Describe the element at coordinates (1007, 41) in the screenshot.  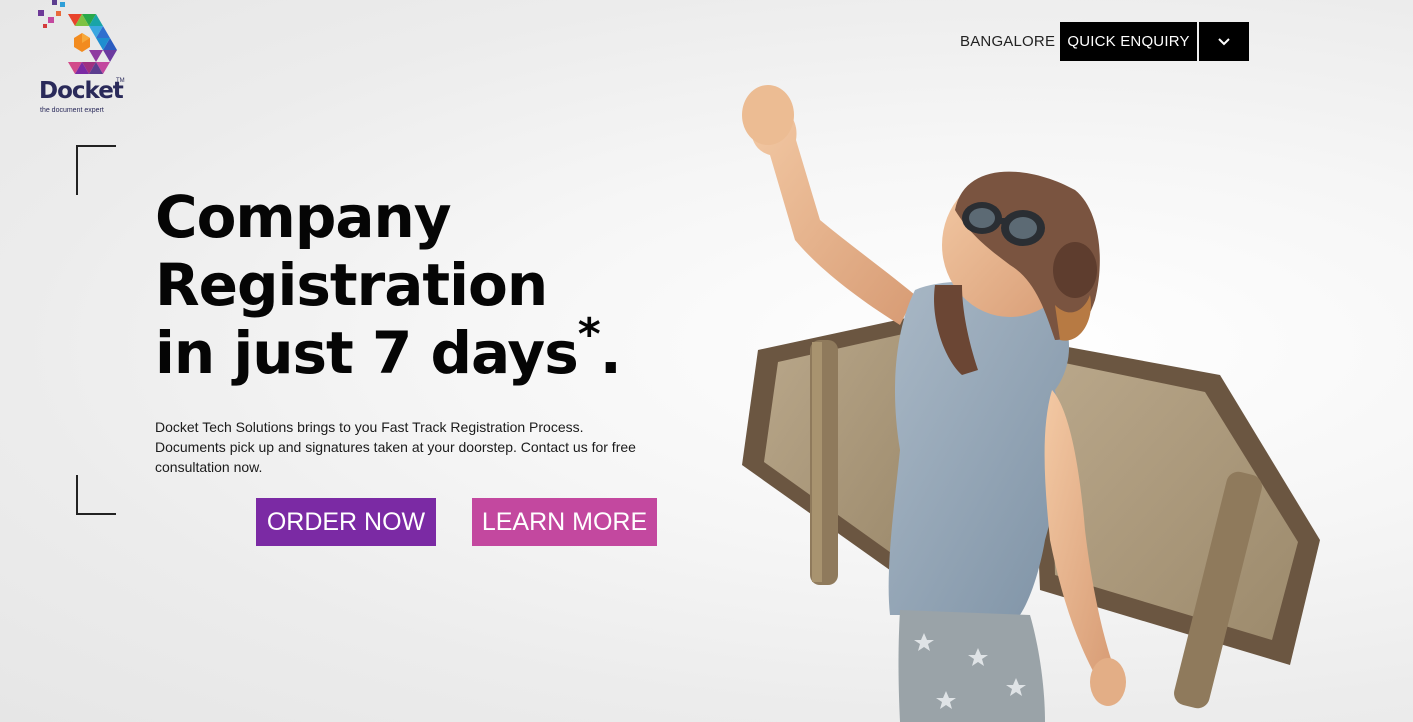
I see `city-selector: BANGALORE` at that location.